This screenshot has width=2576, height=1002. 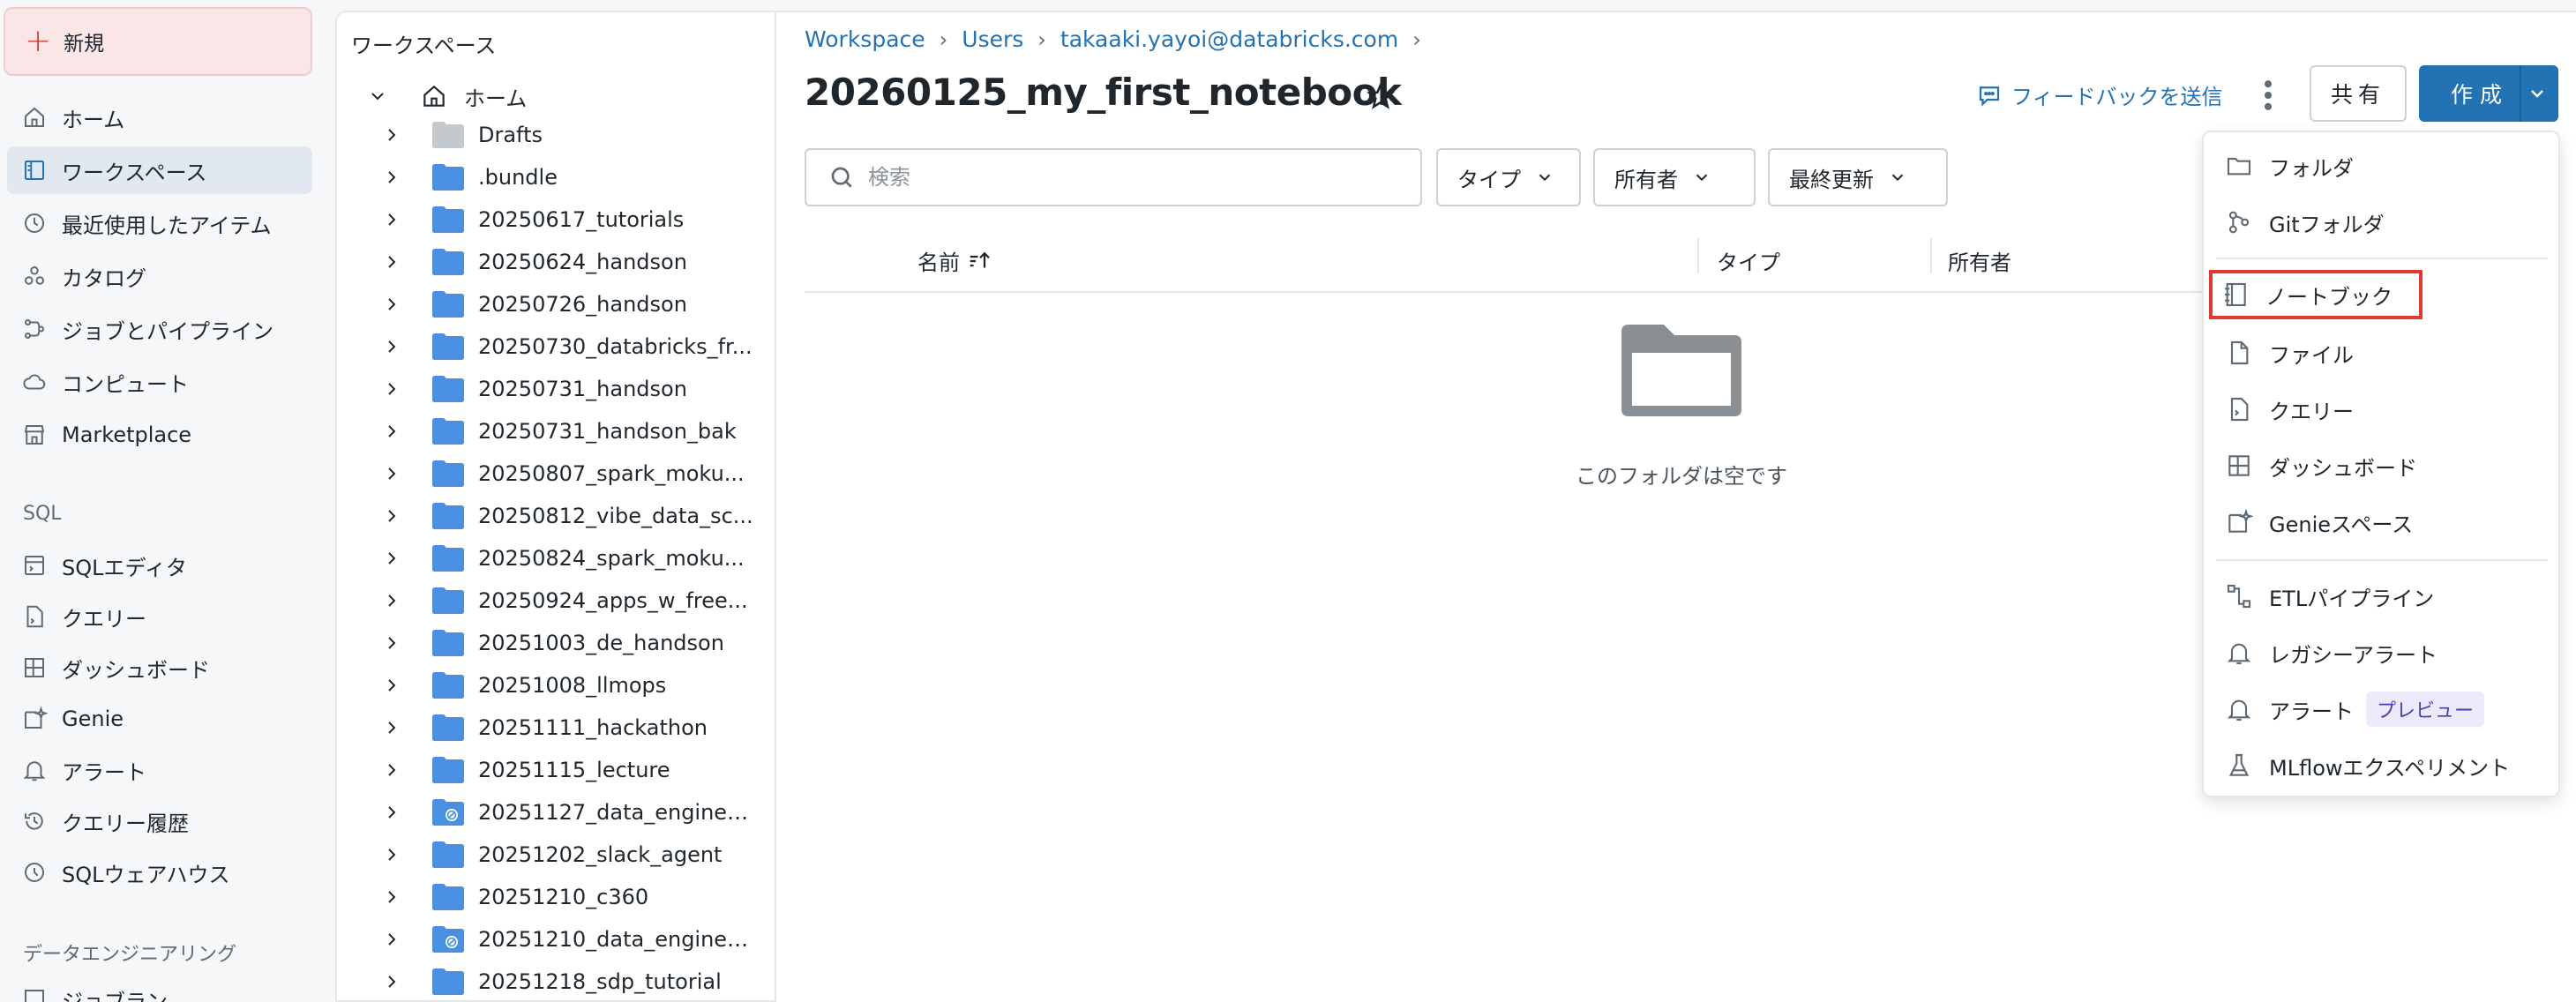 What do you see at coordinates (160, 872) in the screenshot?
I see `nav-item-sql-warehouses: SQLウェアハウス` at bounding box center [160, 872].